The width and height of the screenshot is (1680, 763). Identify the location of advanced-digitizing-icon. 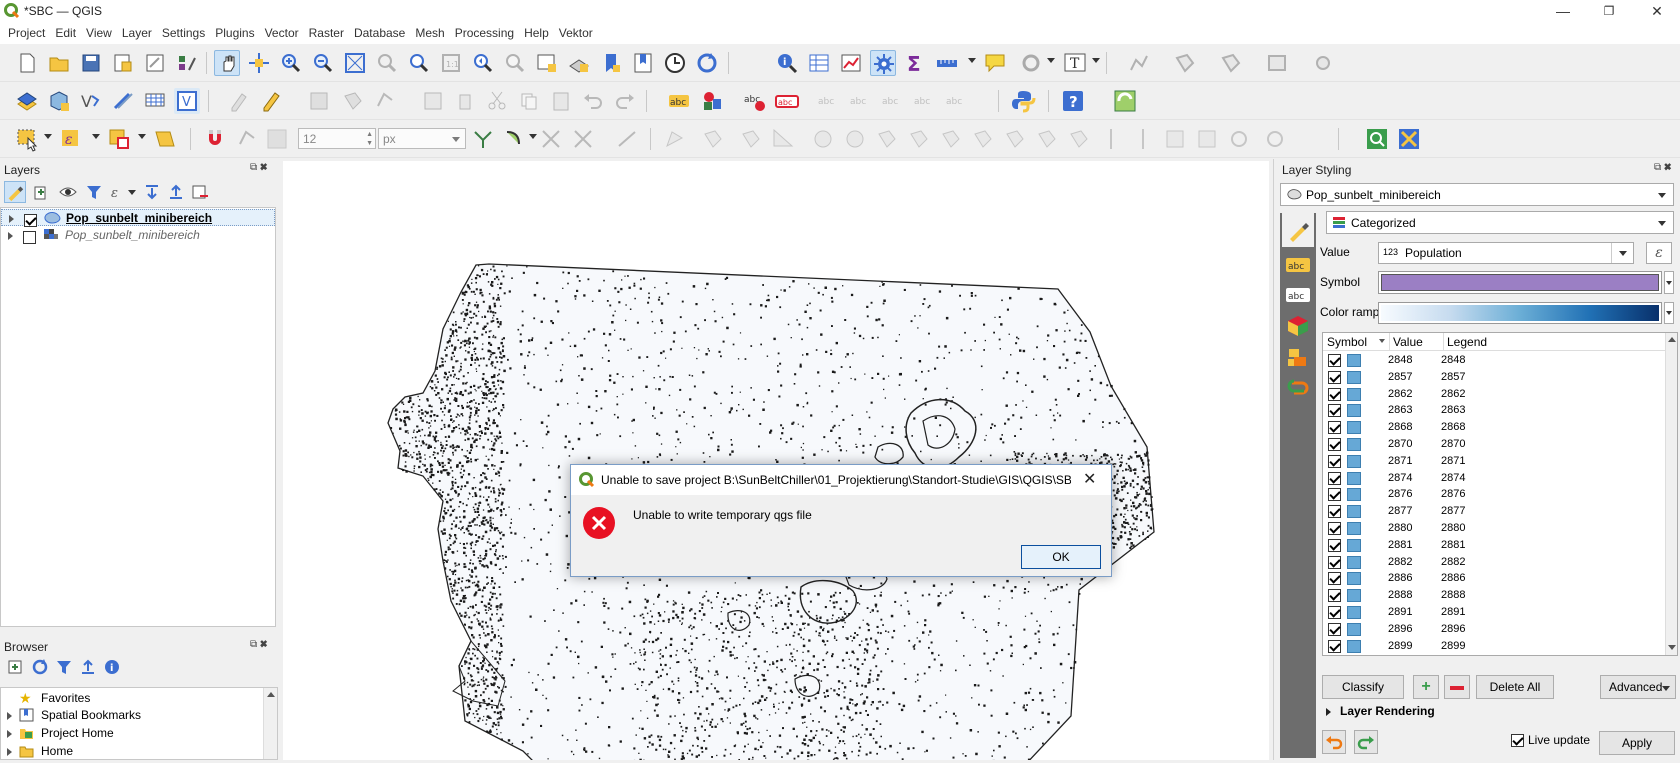
(627, 139).